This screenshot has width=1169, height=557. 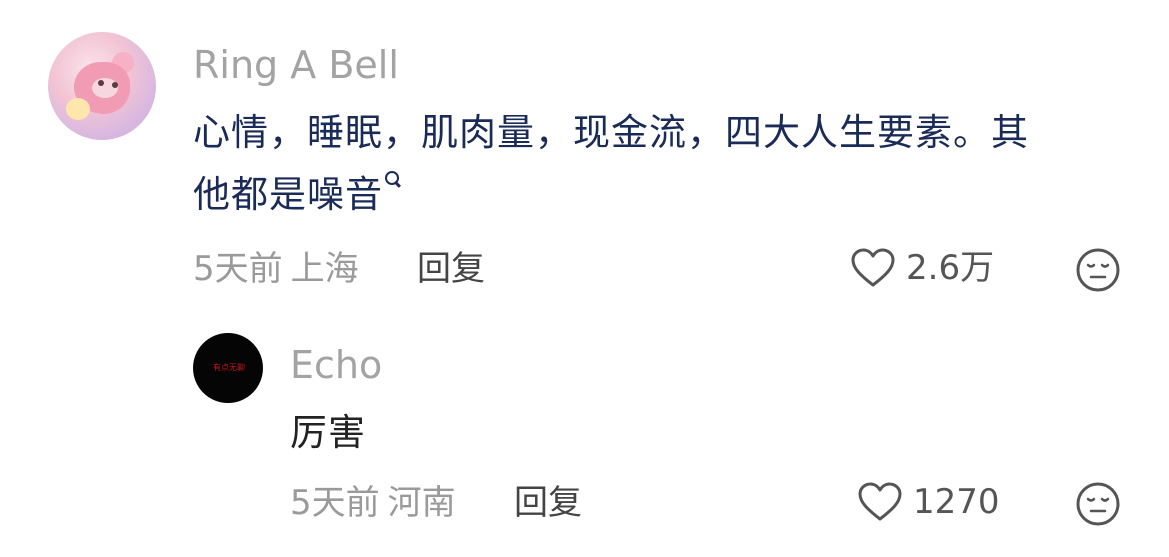 What do you see at coordinates (296, 65) in the screenshot?
I see `username: Ring A Bell` at bounding box center [296, 65].